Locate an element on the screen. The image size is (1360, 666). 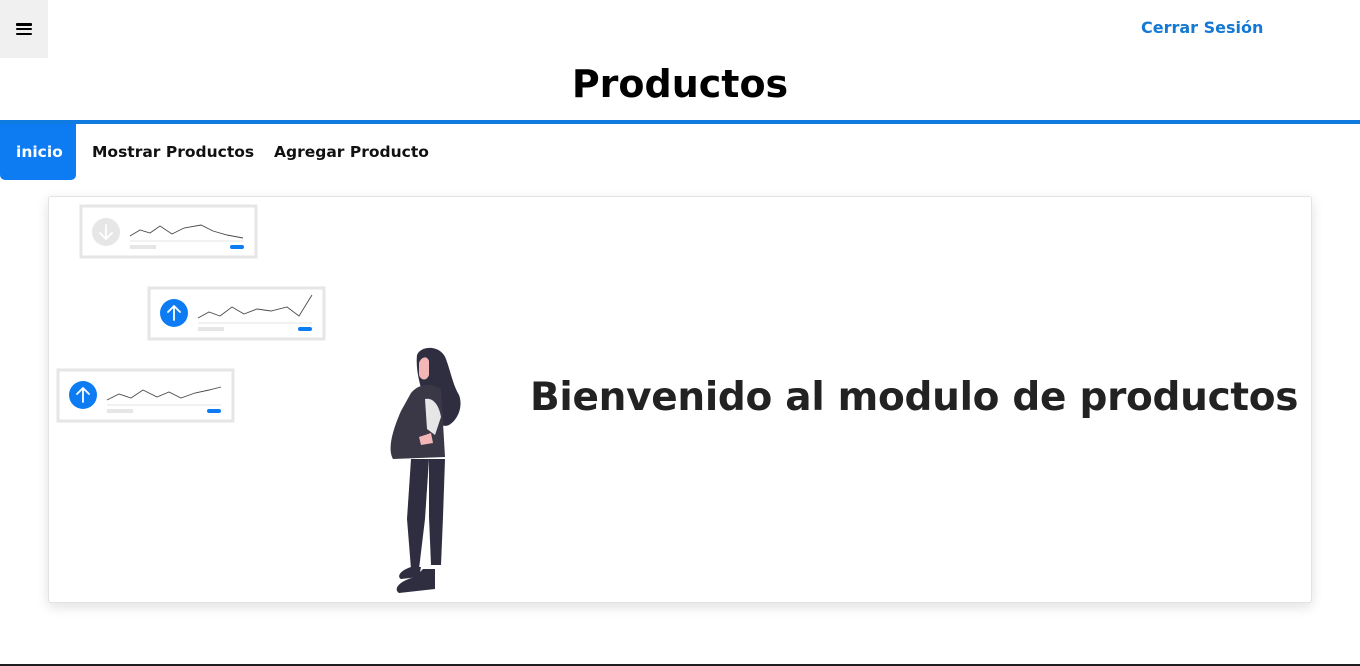
arrow-down-icon is located at coordinates (106, 232).